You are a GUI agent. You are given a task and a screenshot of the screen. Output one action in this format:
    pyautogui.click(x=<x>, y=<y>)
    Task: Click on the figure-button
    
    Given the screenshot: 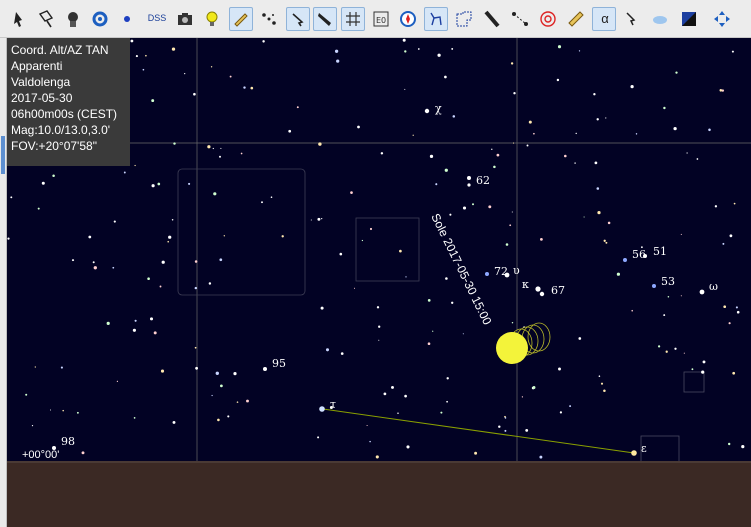 What is the action you would take?
    pyautogui.click(x=73, y=19)
    